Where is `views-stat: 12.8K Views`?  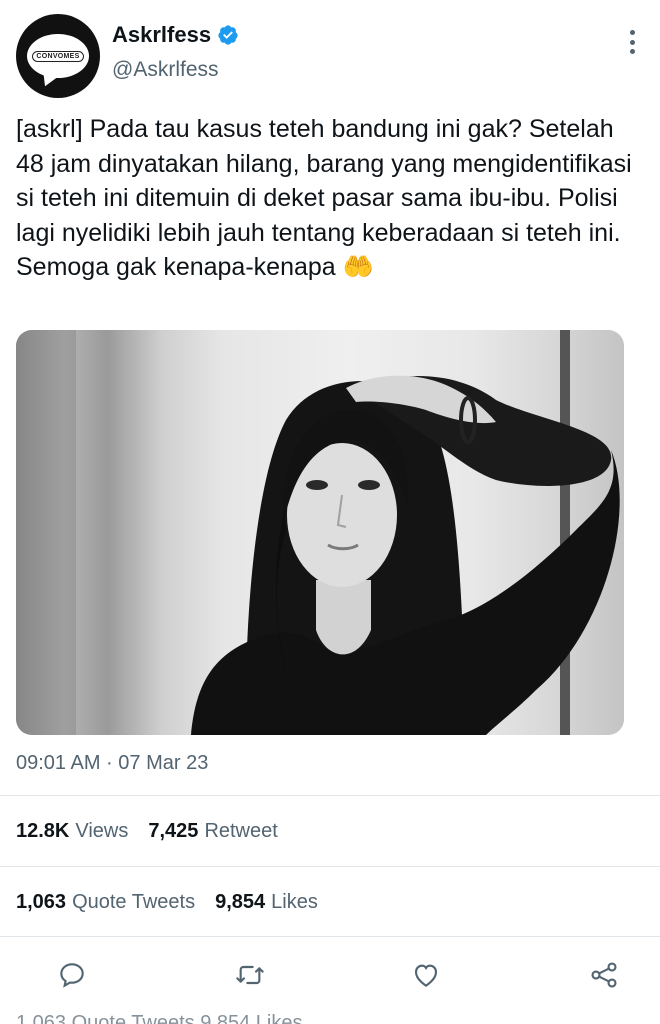 views-stat: 12.8K Views is located at coordinates (72, 831).